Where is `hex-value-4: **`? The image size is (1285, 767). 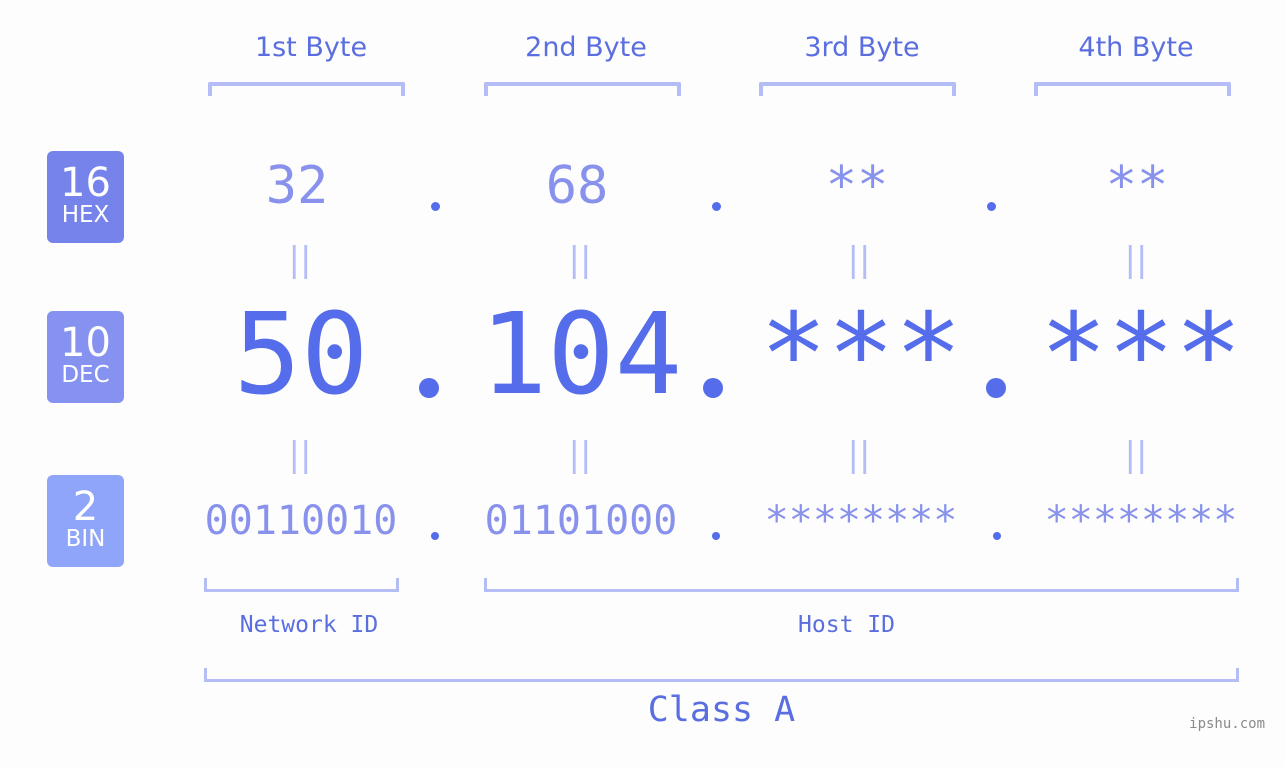 hex-value-4: ** is located at coordinates (1137, 186).